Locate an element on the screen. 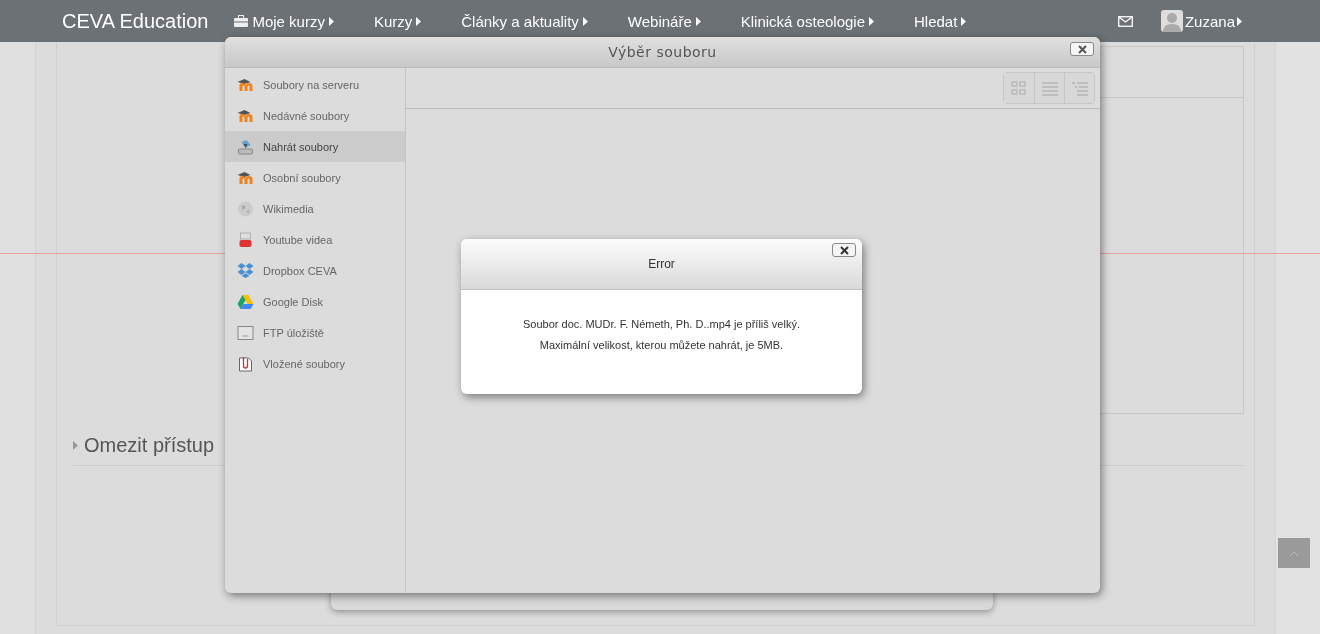 The width and height of the screenshot is (1320, 634). brand-title: CEVA Education is located at coordinates (135, 21).